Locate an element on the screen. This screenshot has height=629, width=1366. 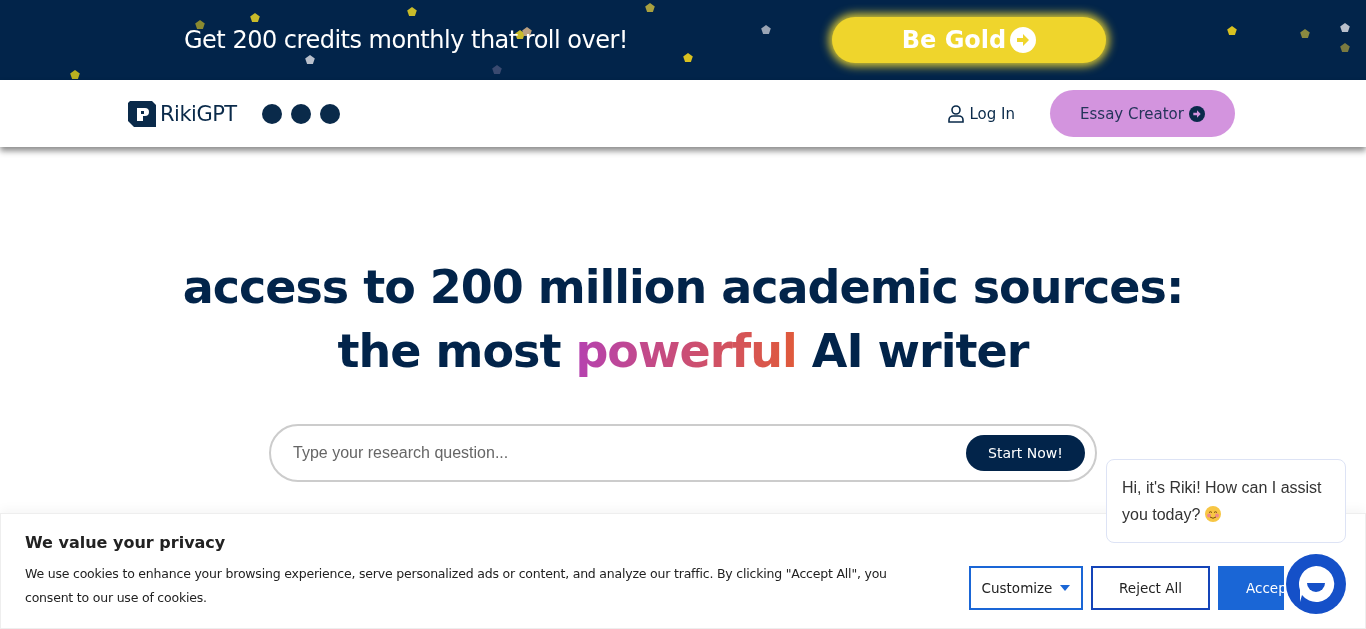
caret-icon is located at coordinates (1065, 588).